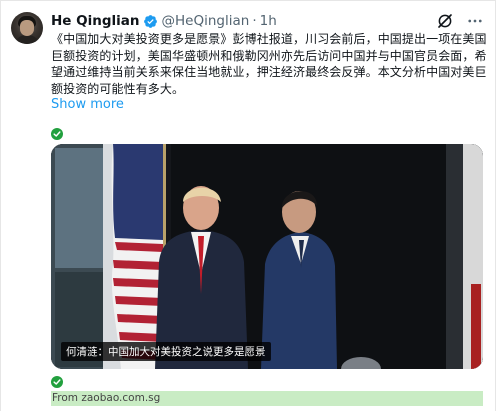 This screenshot has width=496, height=411. What do you see at coordinates (87, 104) in the screenshot?
I see `show-more-link: Show more` at bounding box center [87, 104].